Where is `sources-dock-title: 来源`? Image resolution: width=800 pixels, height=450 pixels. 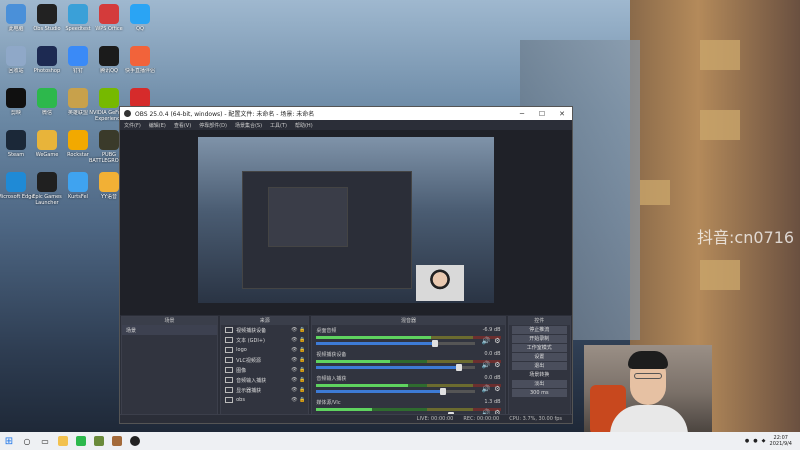 sources-dock-title: 来源 is located at coordinates (265, 321).